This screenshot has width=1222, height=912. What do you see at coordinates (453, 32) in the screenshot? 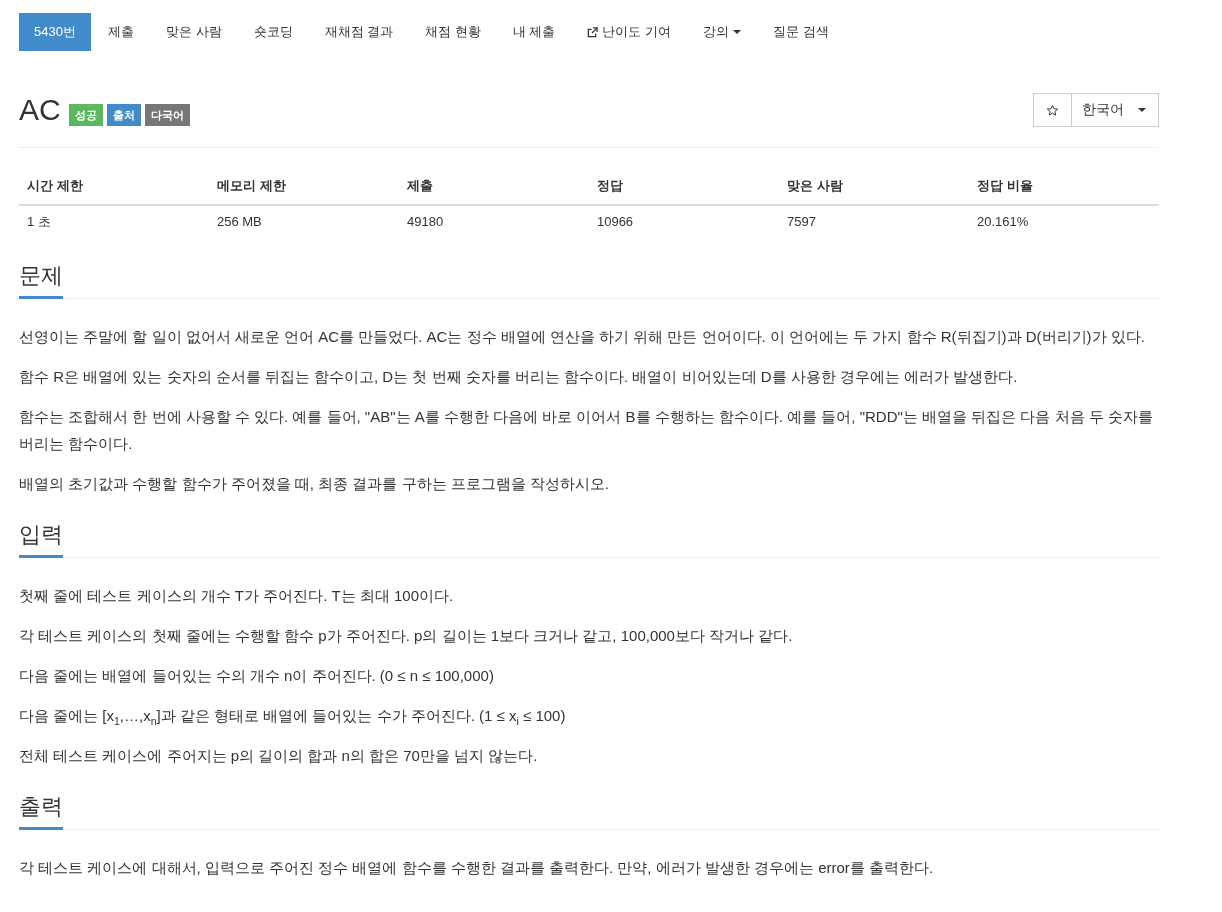
I see `nav-tab: 채점 현황` at bounding box center [453, 32].